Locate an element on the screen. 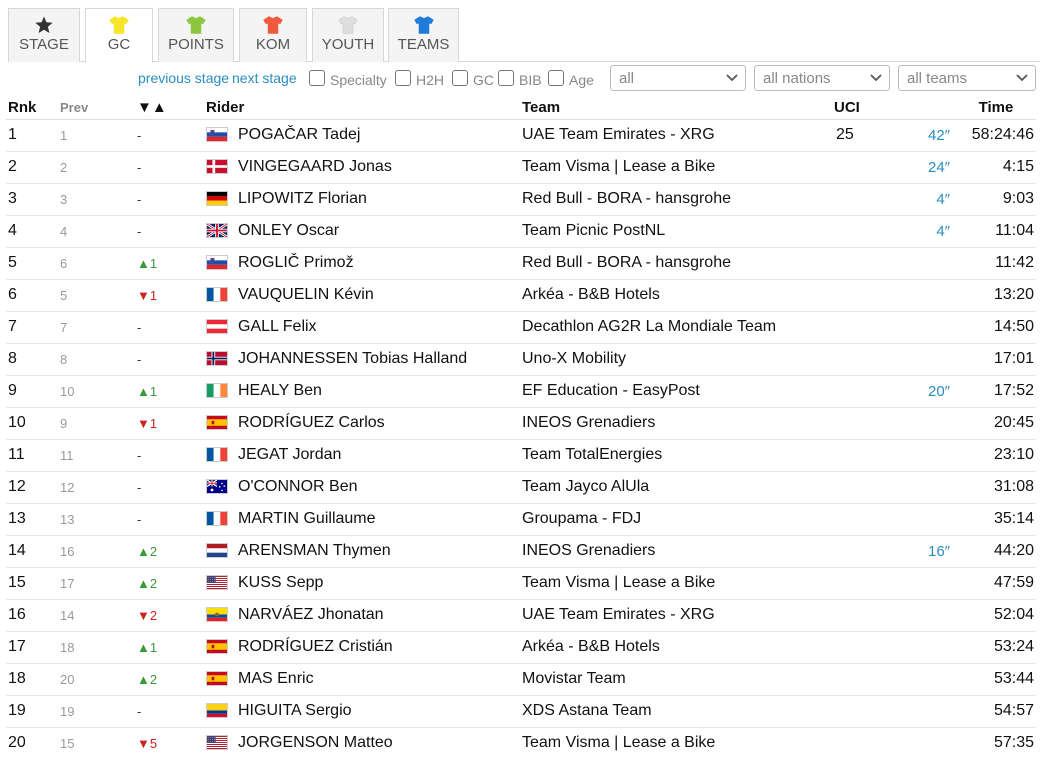 This screenshot has width=1045, height=759. rider-link: MAS Enric is located at coordinates (276, 678).